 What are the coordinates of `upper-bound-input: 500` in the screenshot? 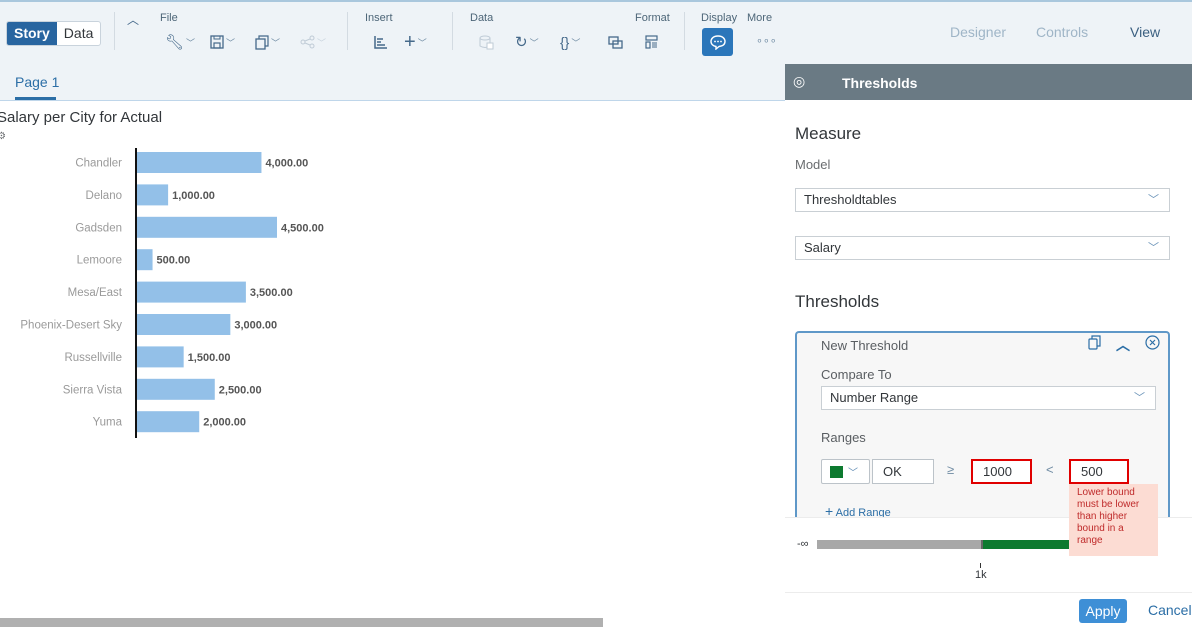 It's located at (1099, 471).